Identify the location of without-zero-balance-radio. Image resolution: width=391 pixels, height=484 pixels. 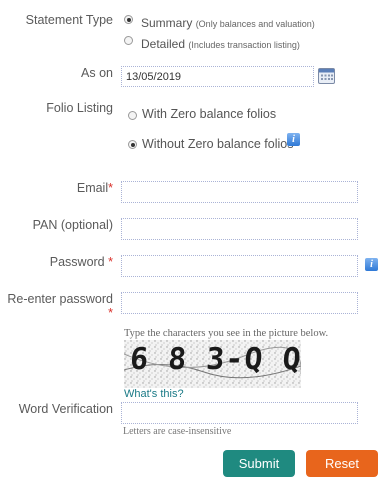
(132, 144).